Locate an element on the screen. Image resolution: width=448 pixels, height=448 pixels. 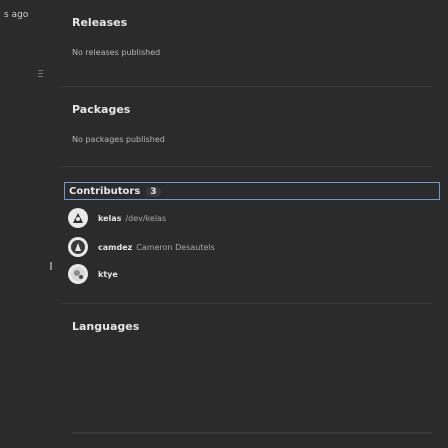
releases-heading: Releases is located at coordinates (99, 22).